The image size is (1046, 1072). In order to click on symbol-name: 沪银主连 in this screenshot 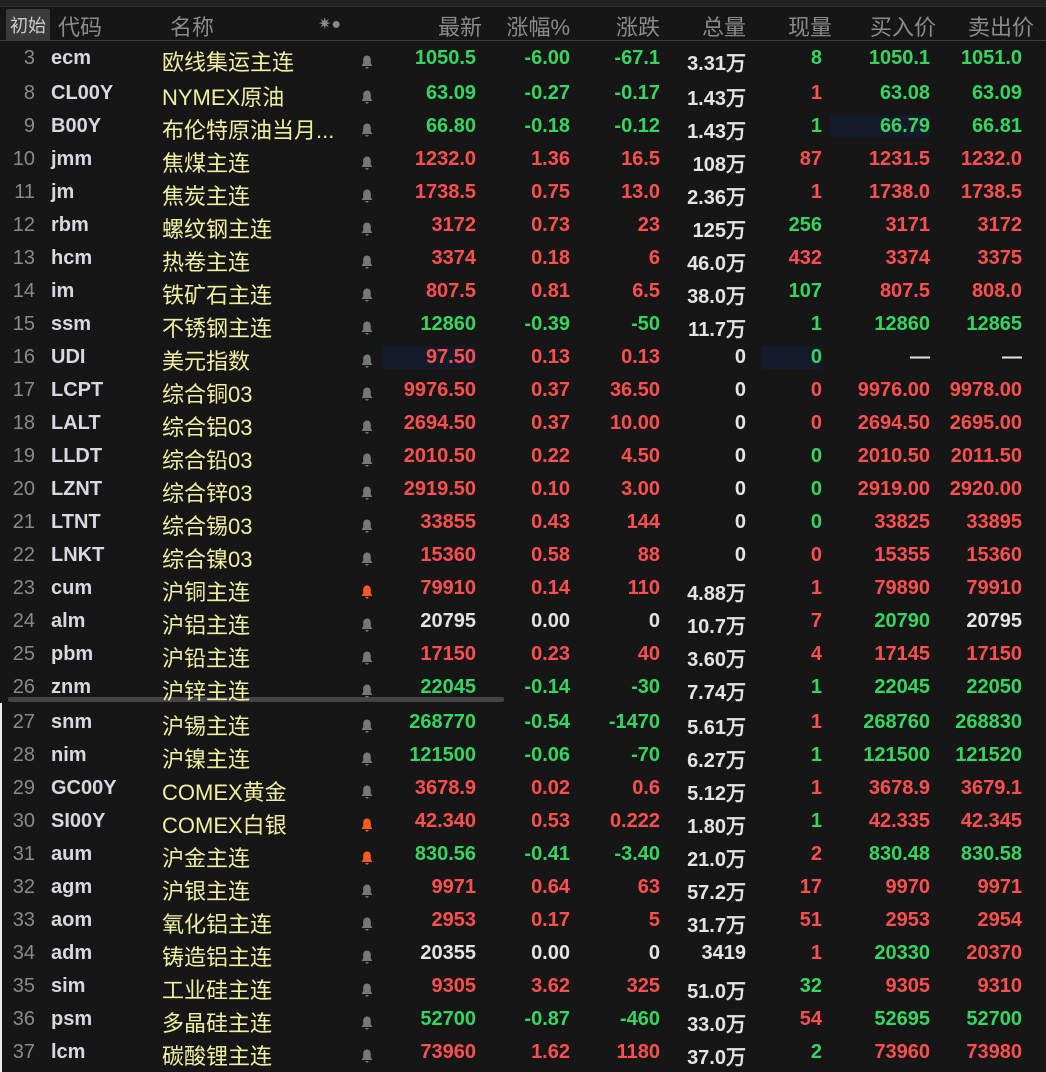, I will do `click(206, 891)`.